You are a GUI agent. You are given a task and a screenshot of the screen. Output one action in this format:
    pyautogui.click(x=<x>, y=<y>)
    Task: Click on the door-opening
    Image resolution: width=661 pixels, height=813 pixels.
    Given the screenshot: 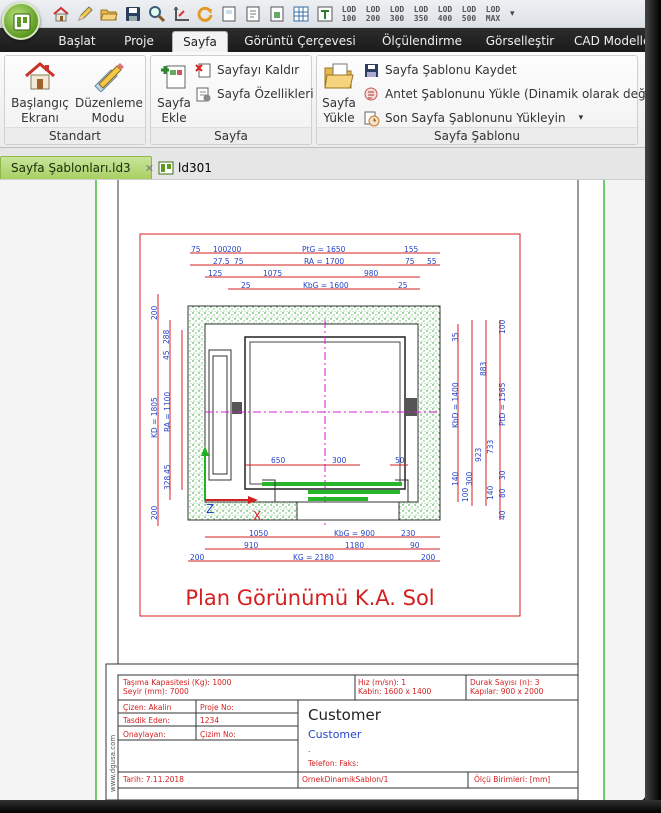 What is the action you would take?
    pyautogui.click(x=348, y=511)
    